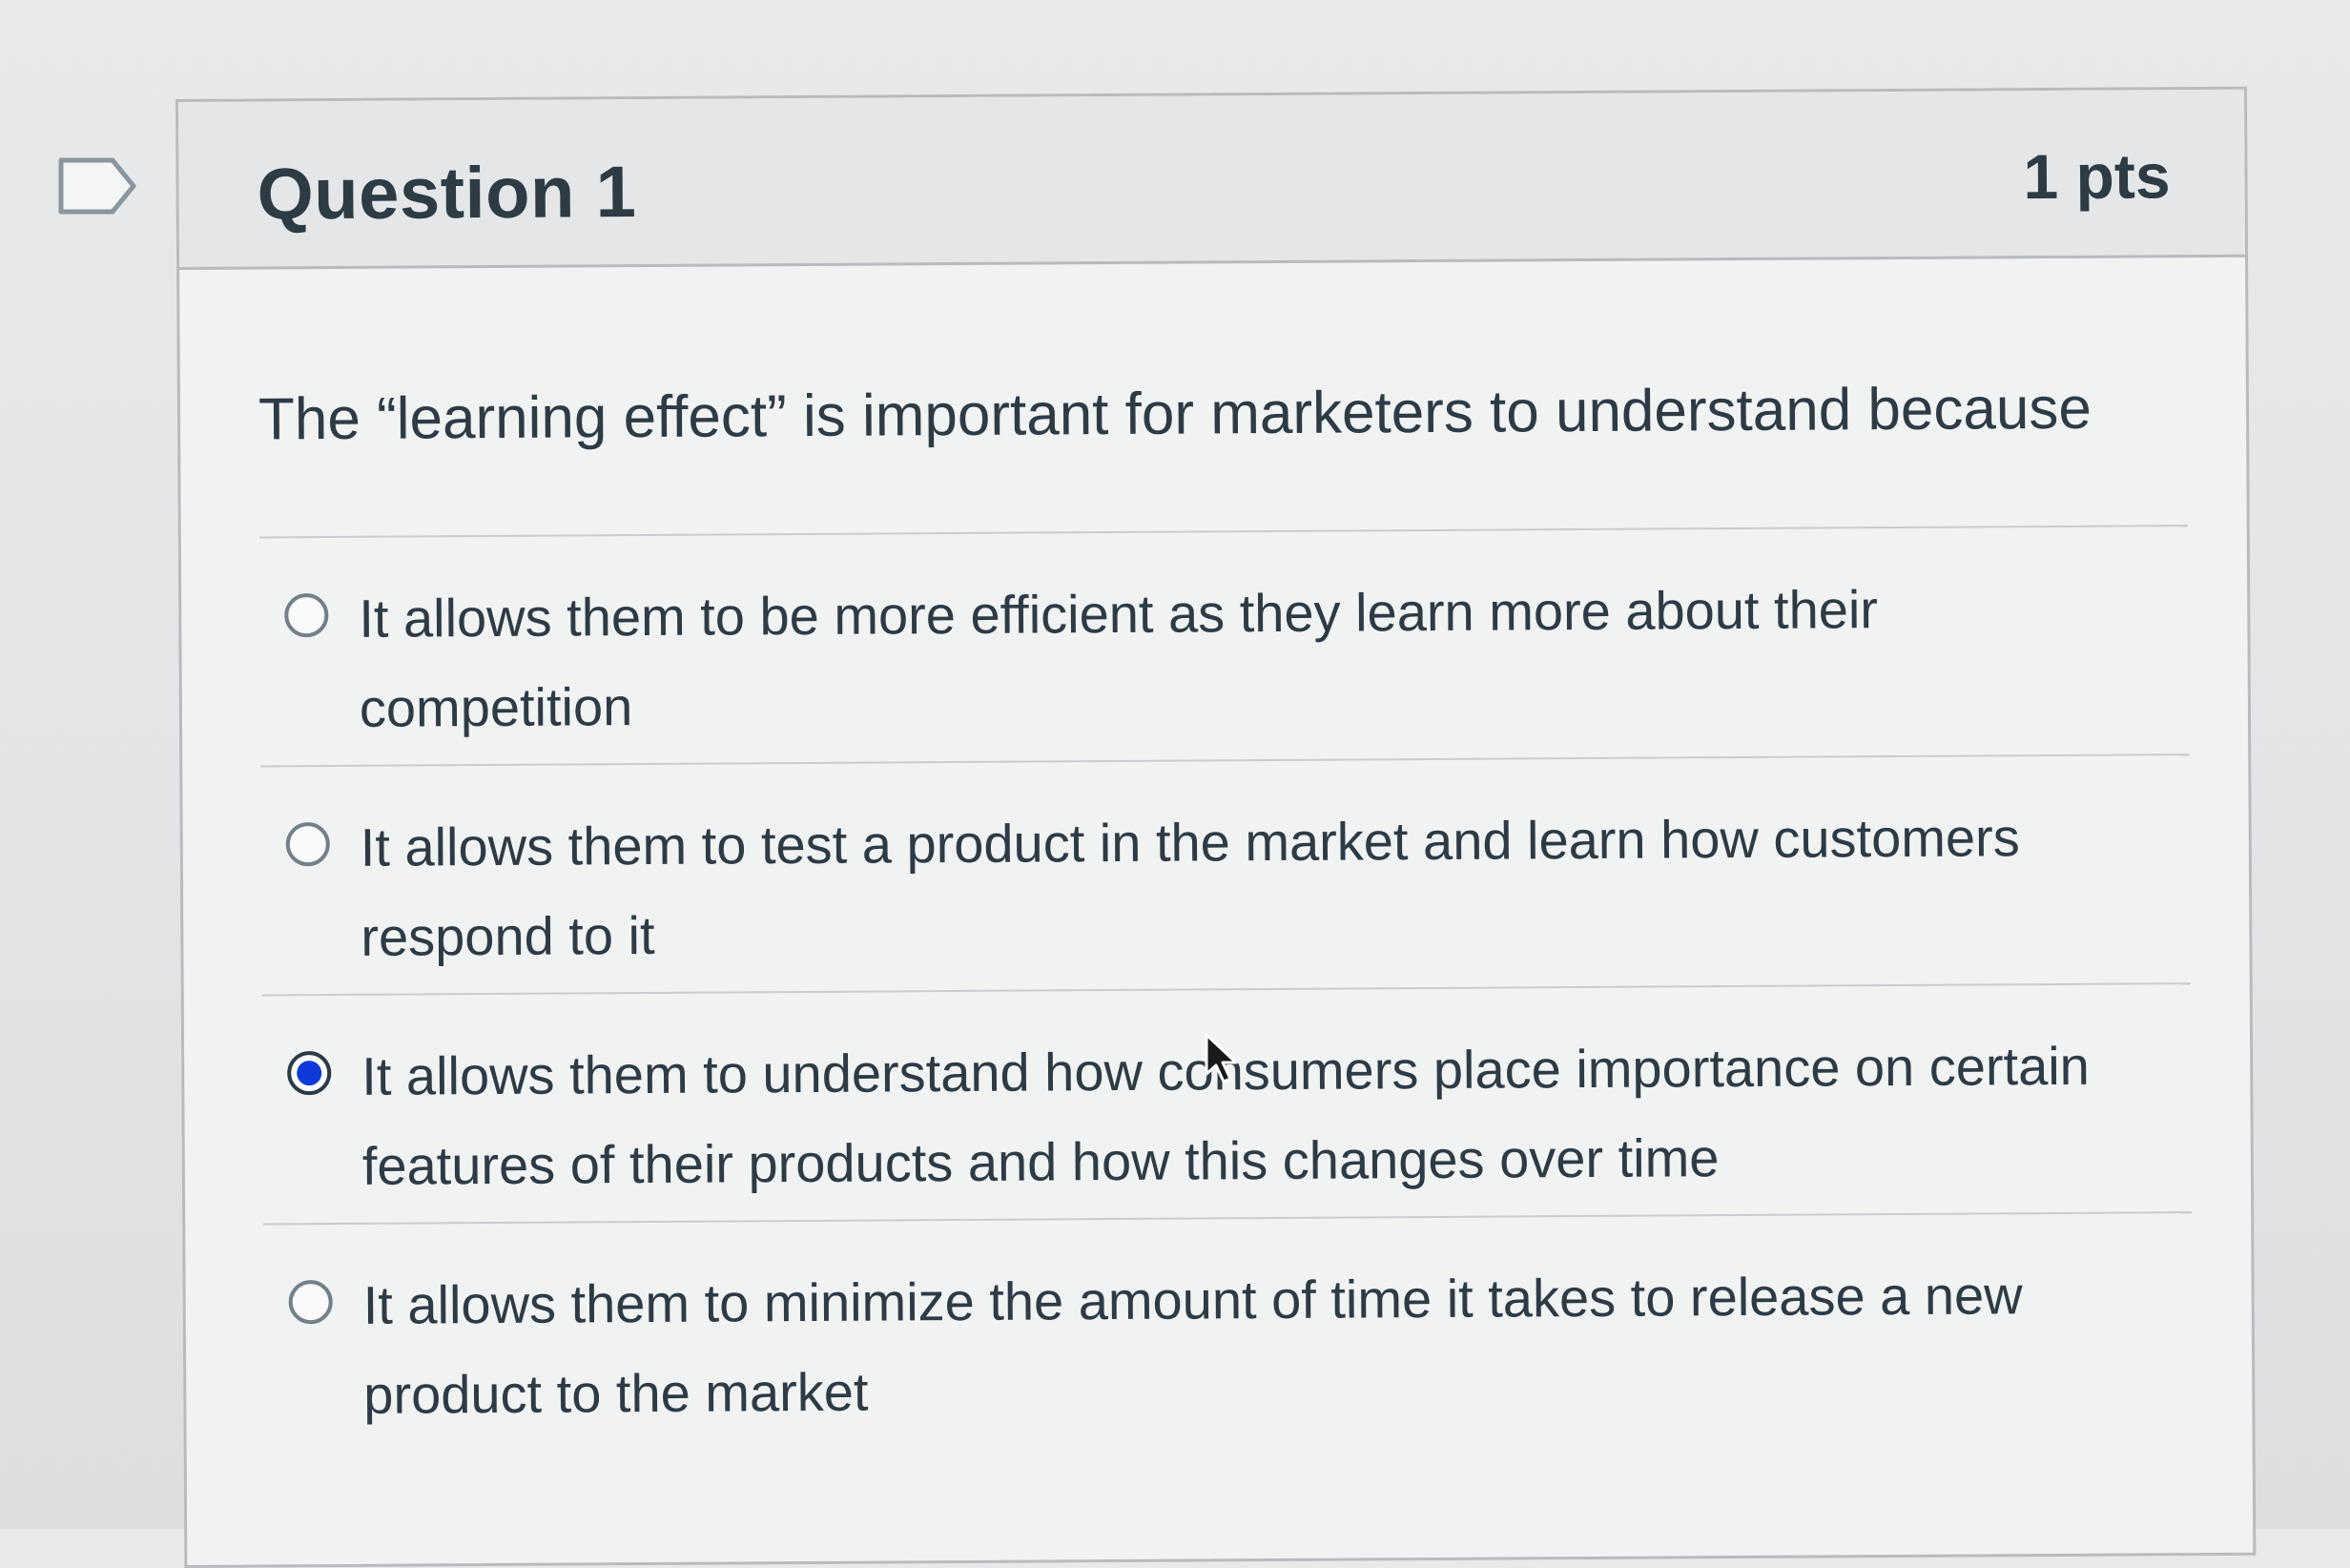 This screenshot has width=2350, height=1568. I want to click on question-title: Question 1, so click(447, 194).